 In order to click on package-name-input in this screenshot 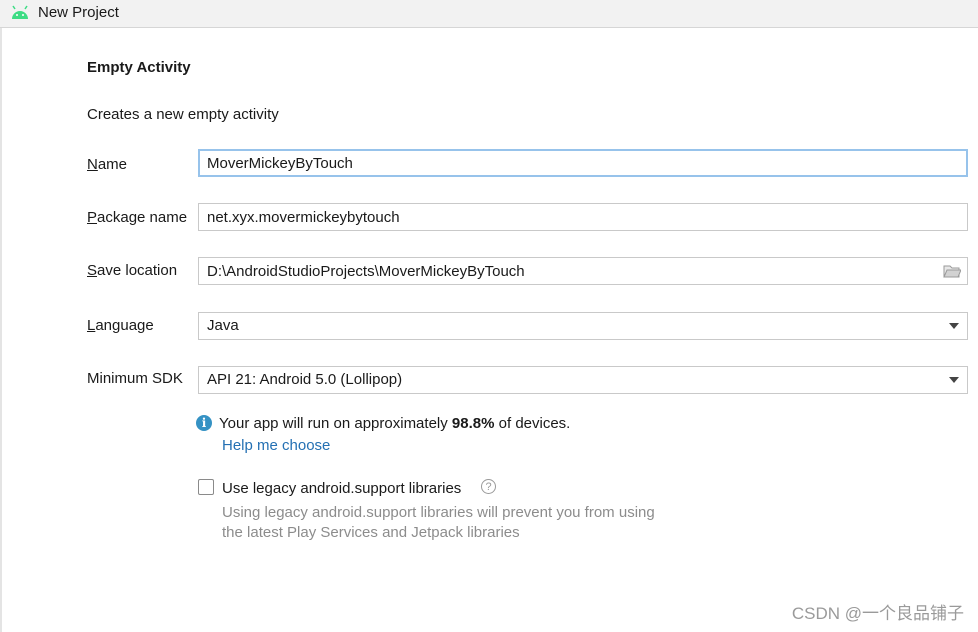, I will do `click(583, 217)`.